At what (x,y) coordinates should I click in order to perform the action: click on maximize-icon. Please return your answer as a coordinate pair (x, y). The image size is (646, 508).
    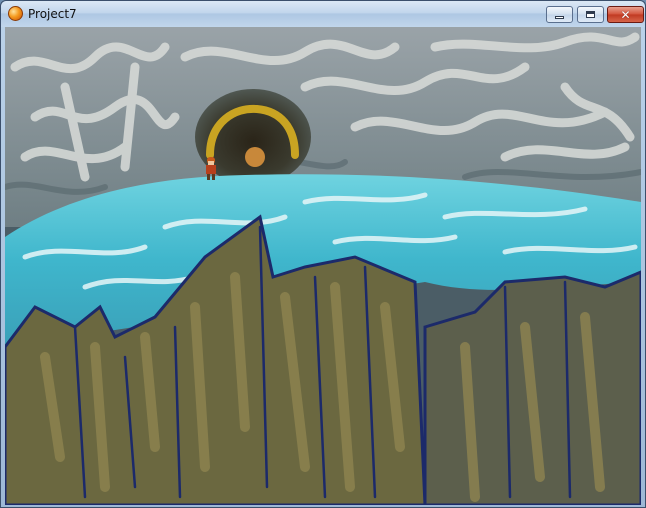
    Looking at the image, I should click on (590, 14).